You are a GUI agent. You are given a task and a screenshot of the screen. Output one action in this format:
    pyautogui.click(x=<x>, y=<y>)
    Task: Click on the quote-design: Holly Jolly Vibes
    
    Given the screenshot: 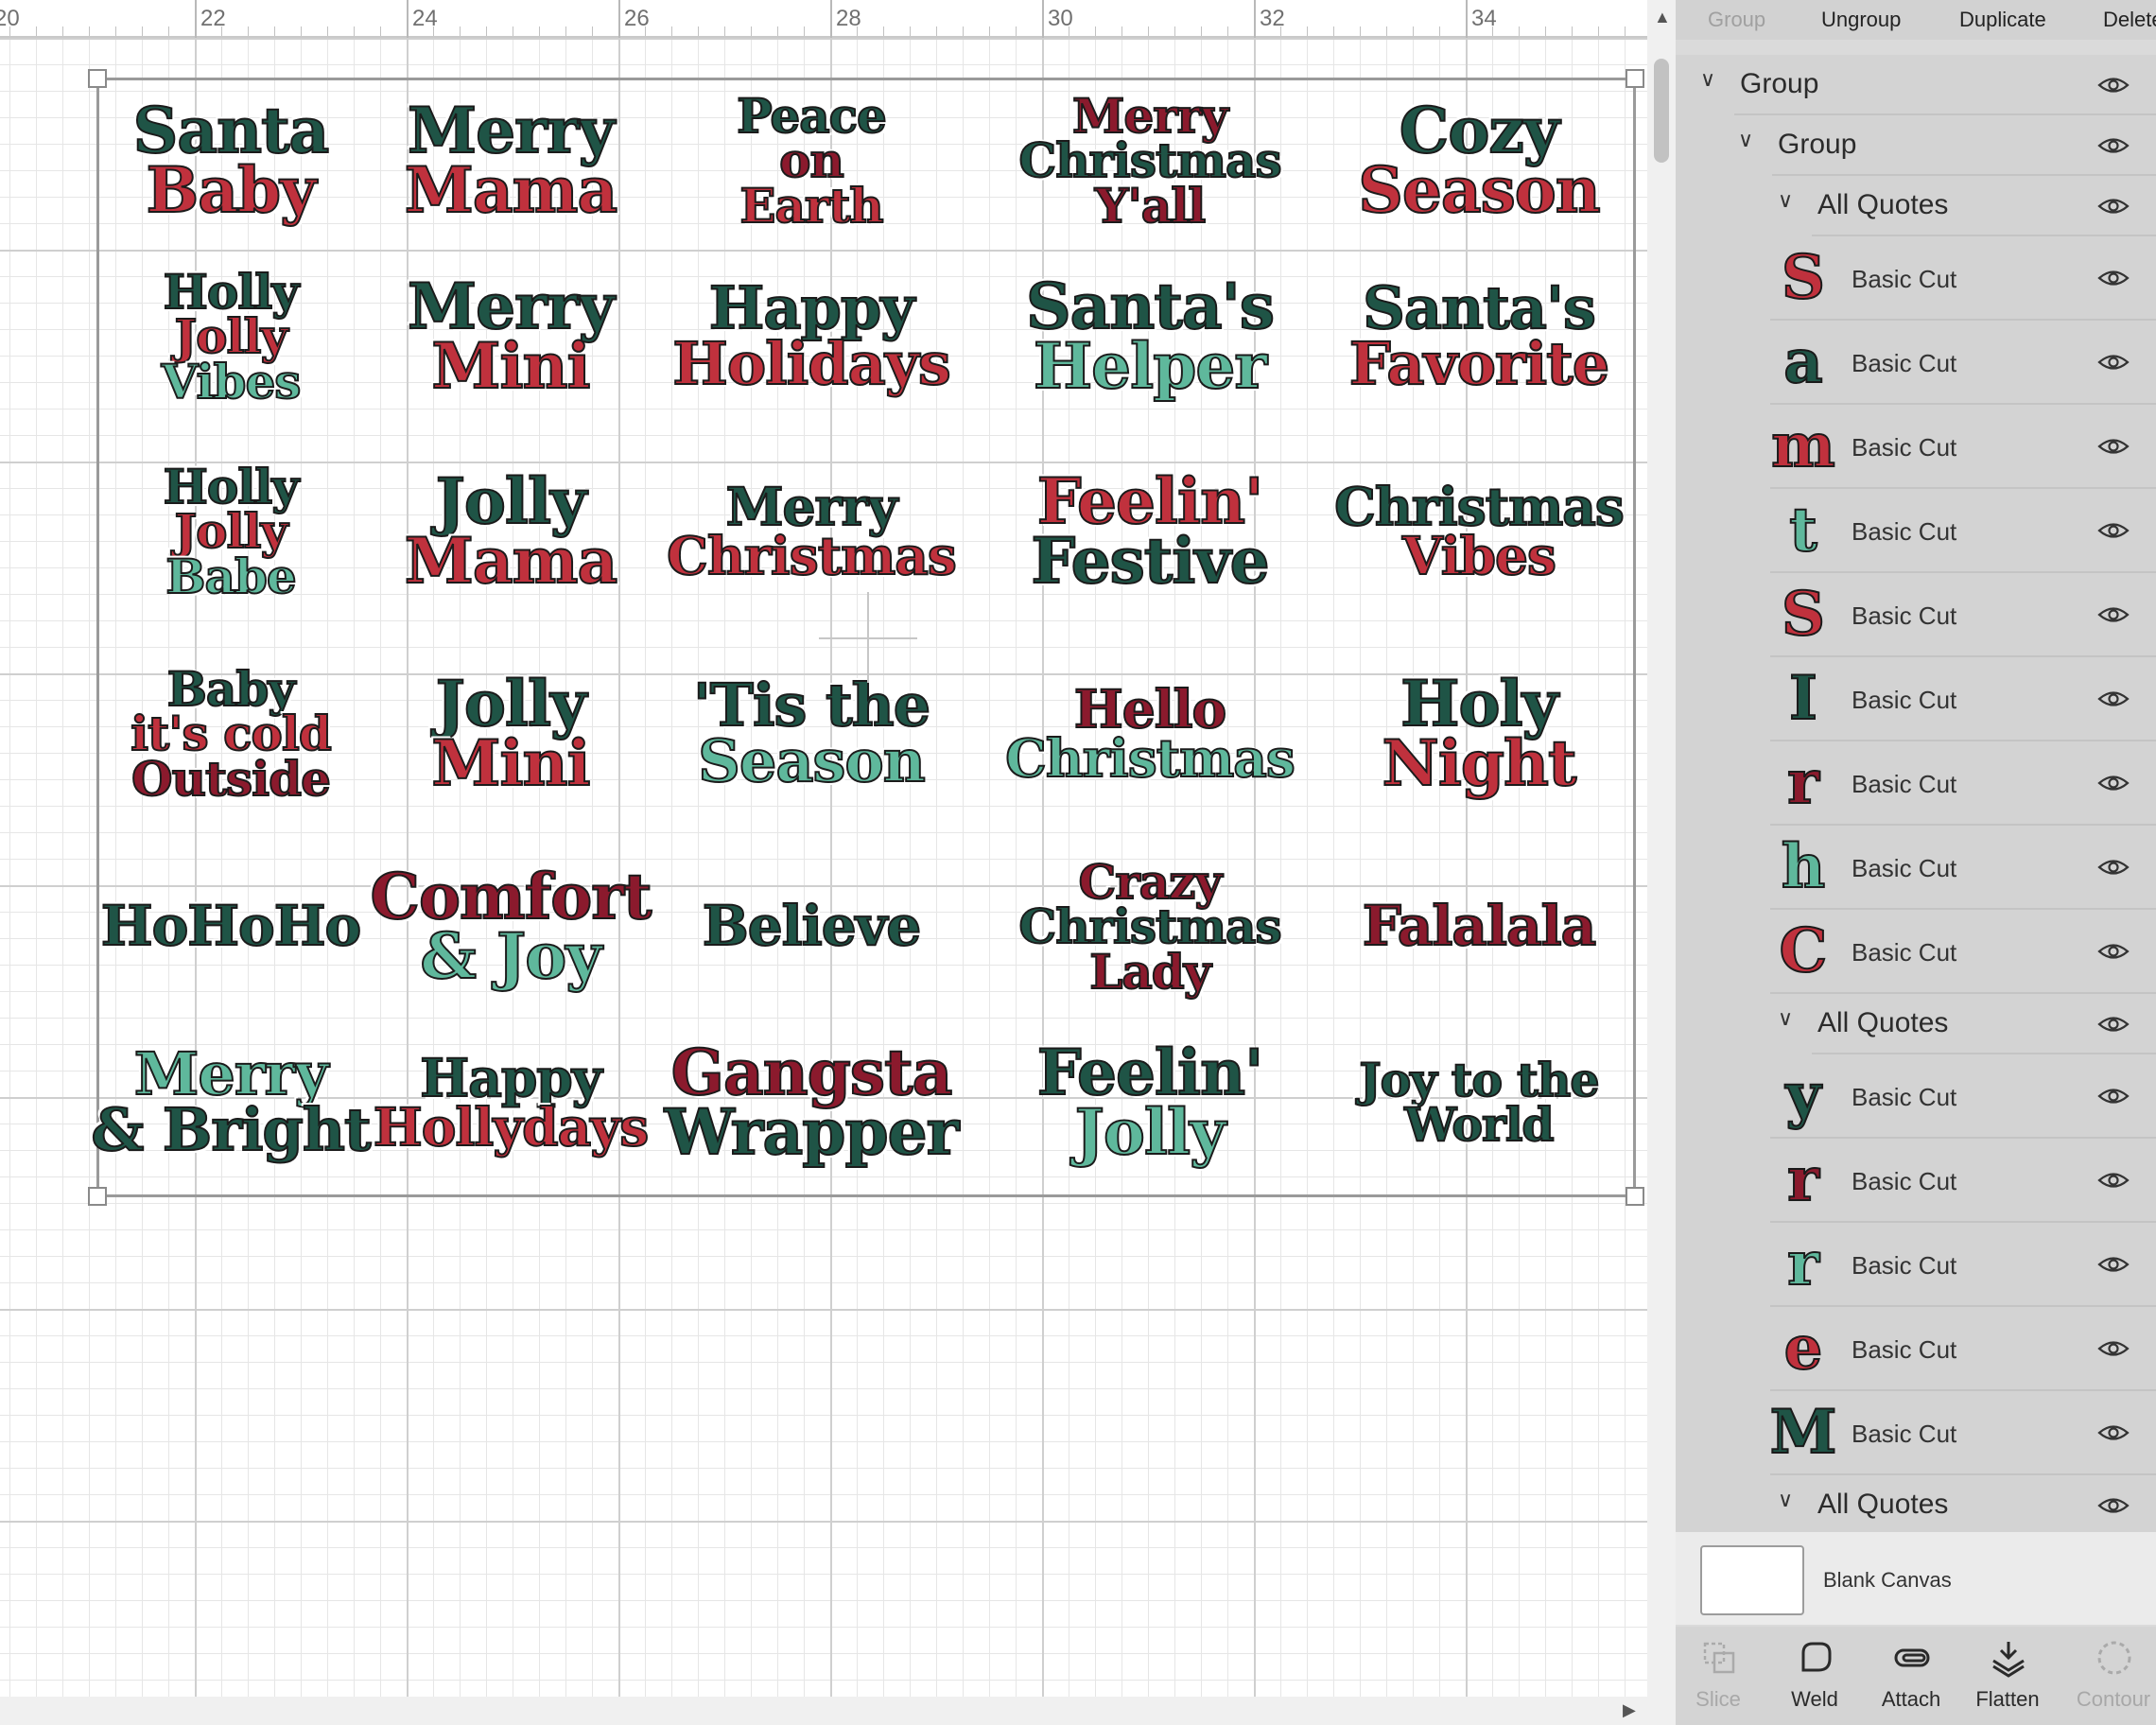 What is the action you would take?
    pyautogui.click(x=231, y=337)
    